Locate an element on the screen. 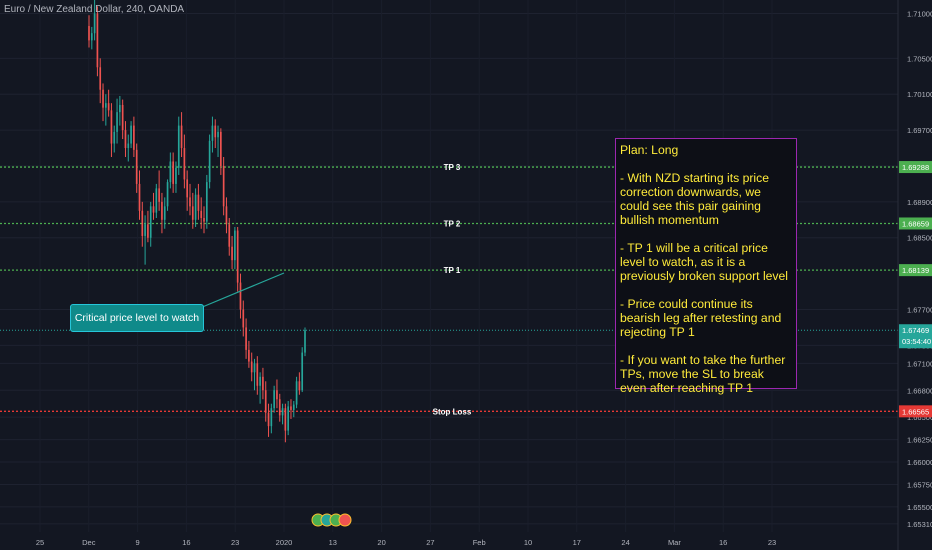  x-tick-label: 2020 is located at coordinates (284, 542).